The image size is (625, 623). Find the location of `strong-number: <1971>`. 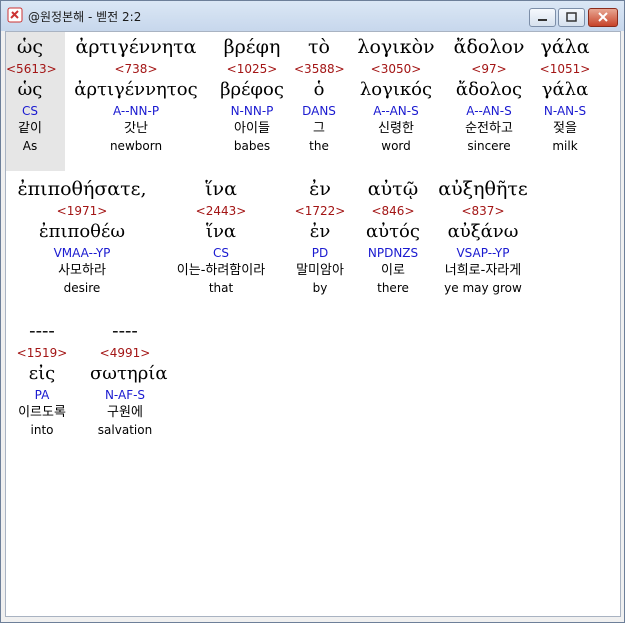

strong-number: <1971> is located at coordinates (82, 211).